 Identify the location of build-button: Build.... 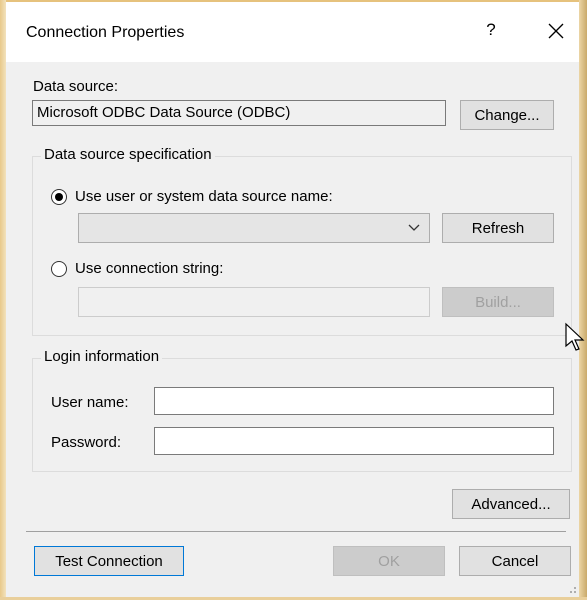
(498, 302).